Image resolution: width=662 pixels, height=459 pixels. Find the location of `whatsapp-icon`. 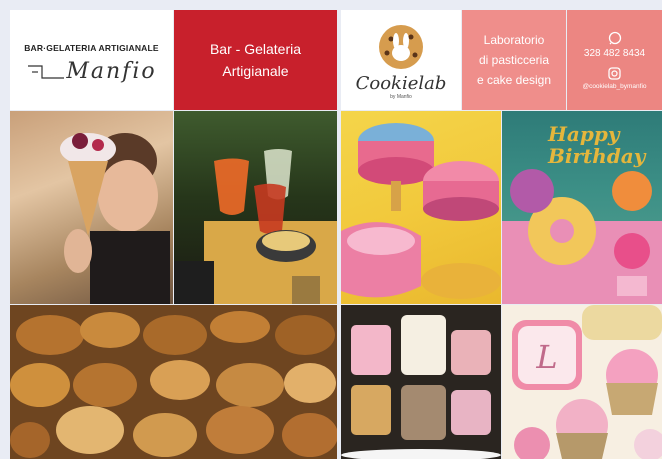

whatsapp-icon is located at coordinates (614, 37).